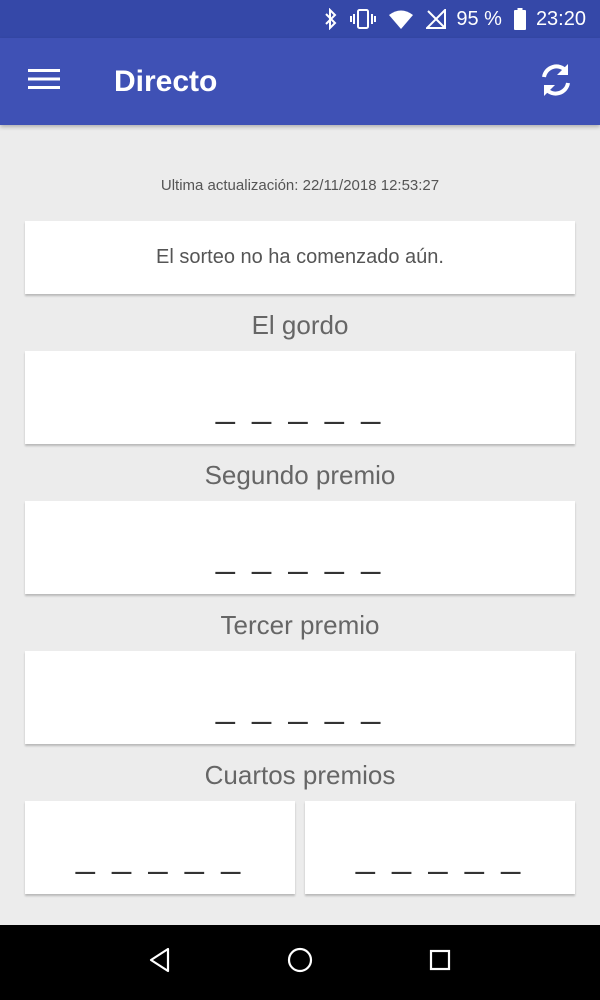 This screenshot has height=1000, width=600. What do you see at coordinates (166, 81) in the screenshot?
I see `page-title: Directo` at bounding box center [166, 81].